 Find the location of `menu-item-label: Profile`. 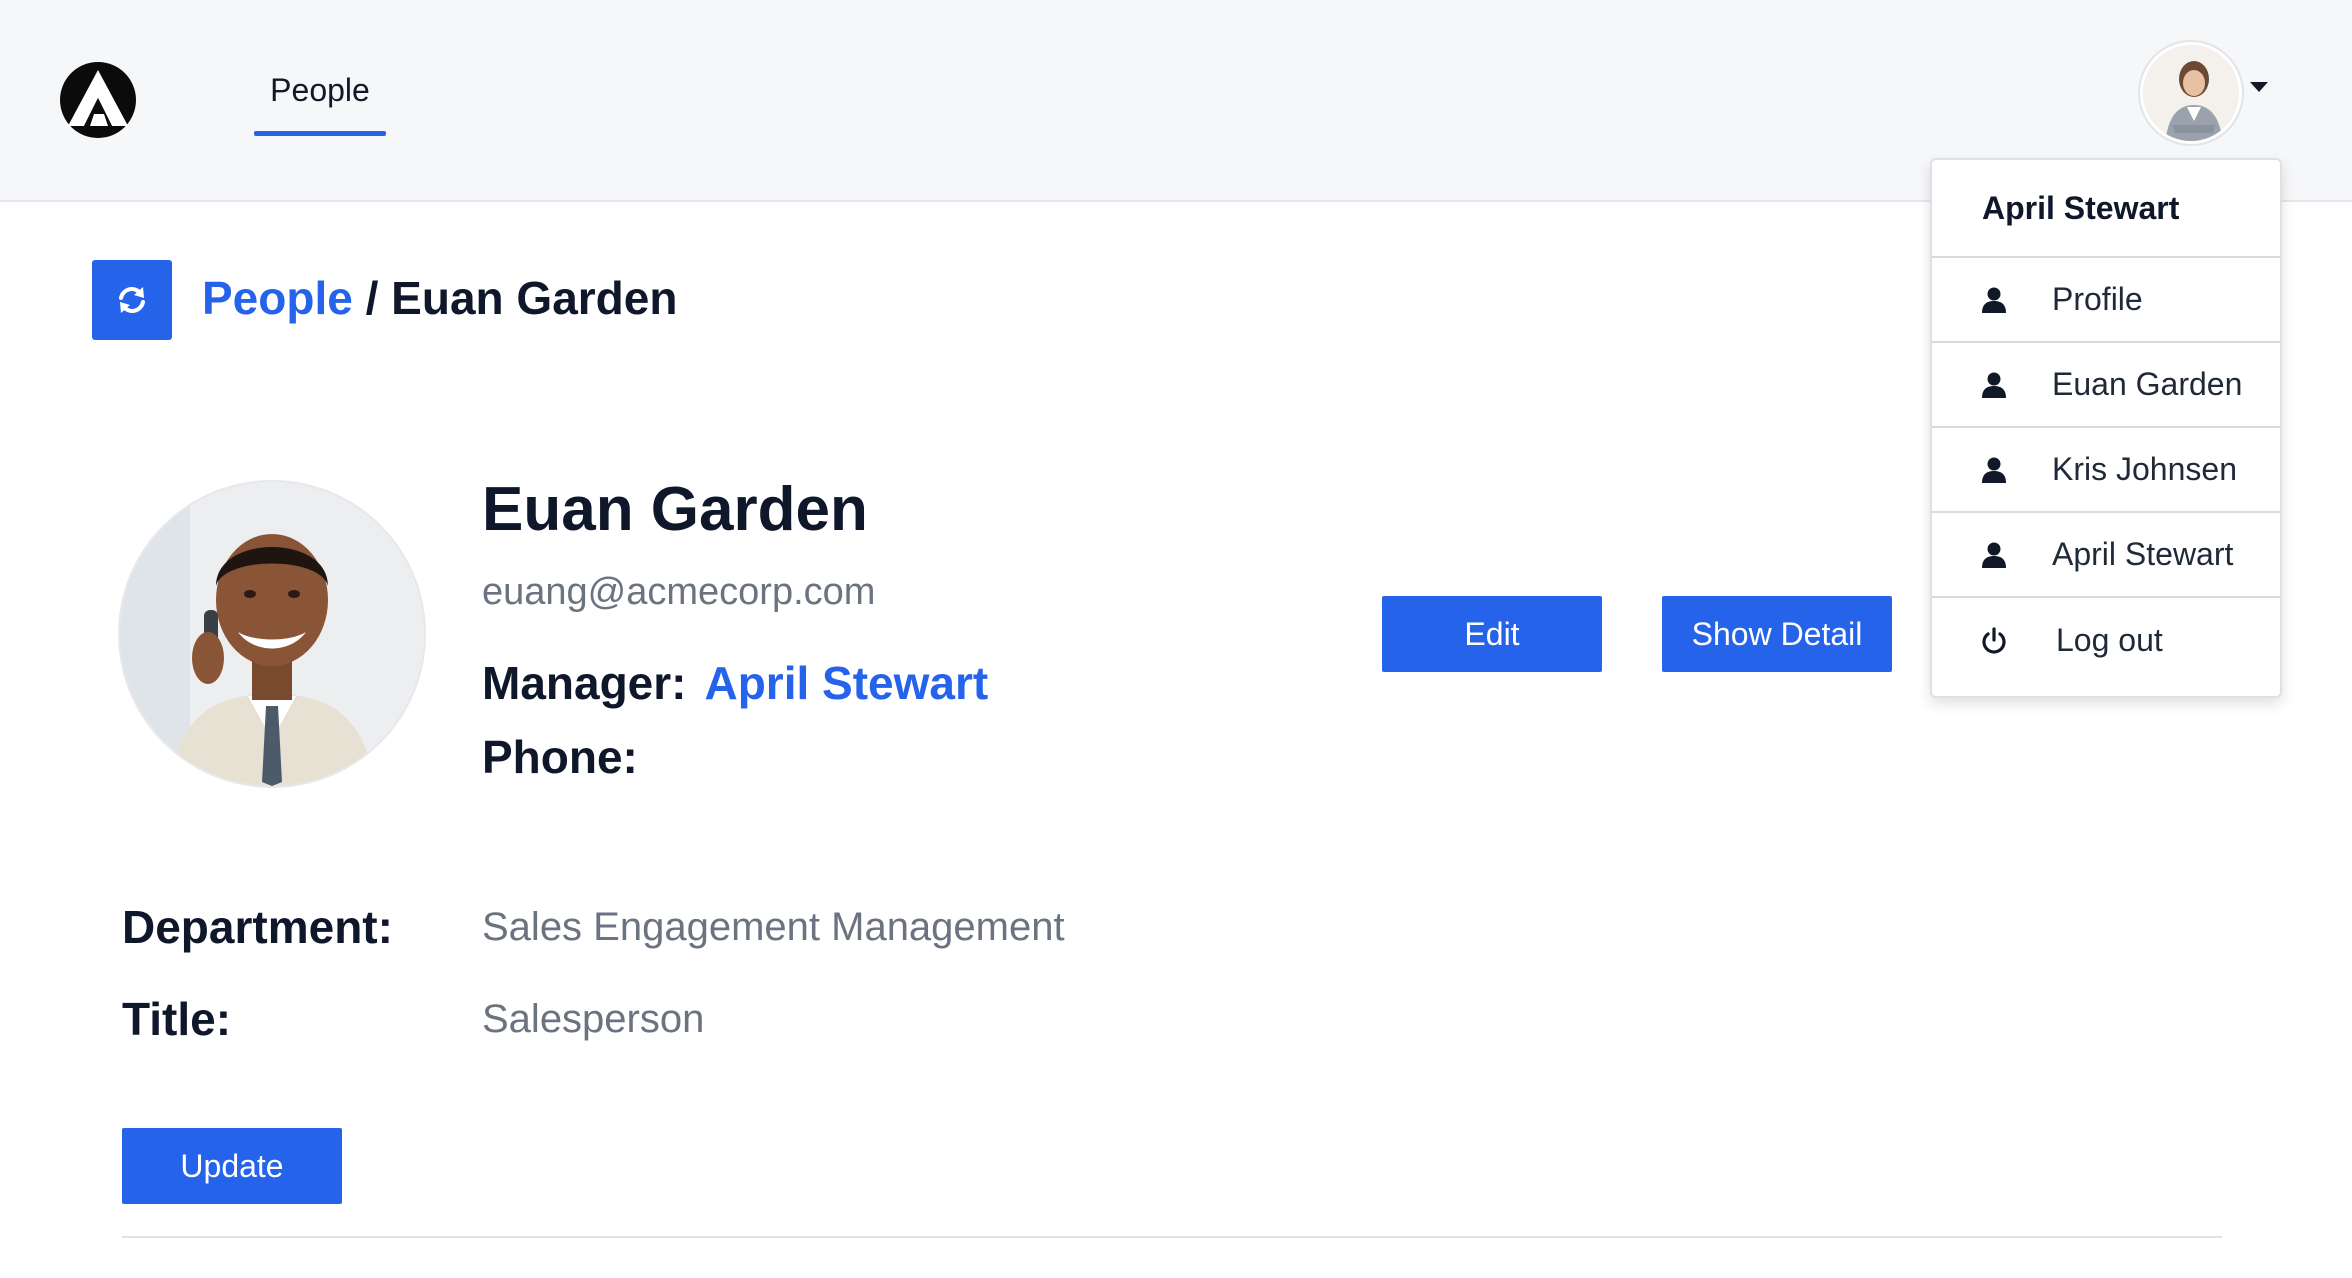

menu-item-label: Profile is located at coordinates (2097, 299).